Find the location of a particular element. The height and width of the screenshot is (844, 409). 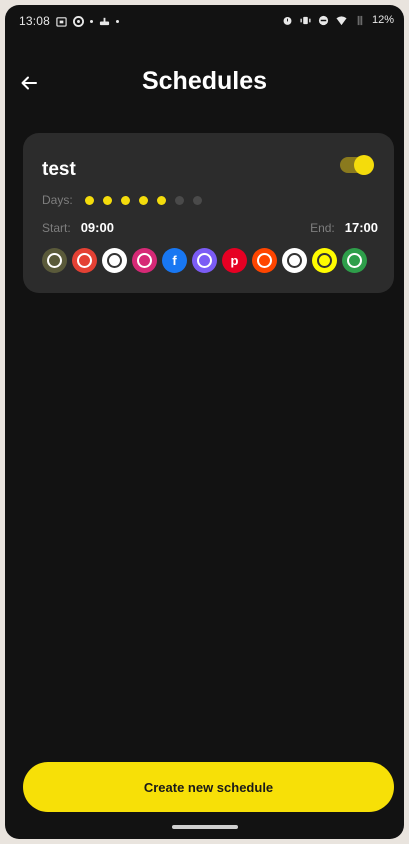

plant-icon-glyph is located at coordinates (54, 260).